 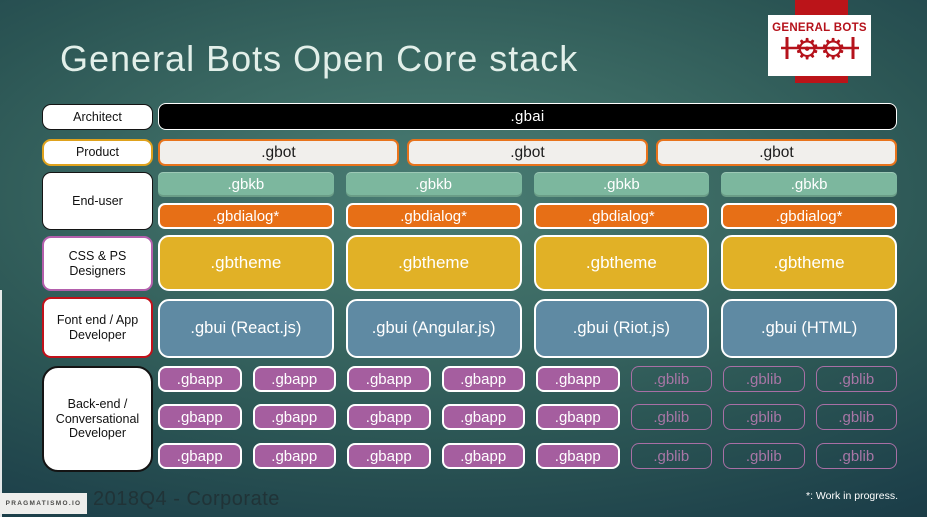 I want to click on gears-icon: ⚙⚙, so click(x=820, y=50).